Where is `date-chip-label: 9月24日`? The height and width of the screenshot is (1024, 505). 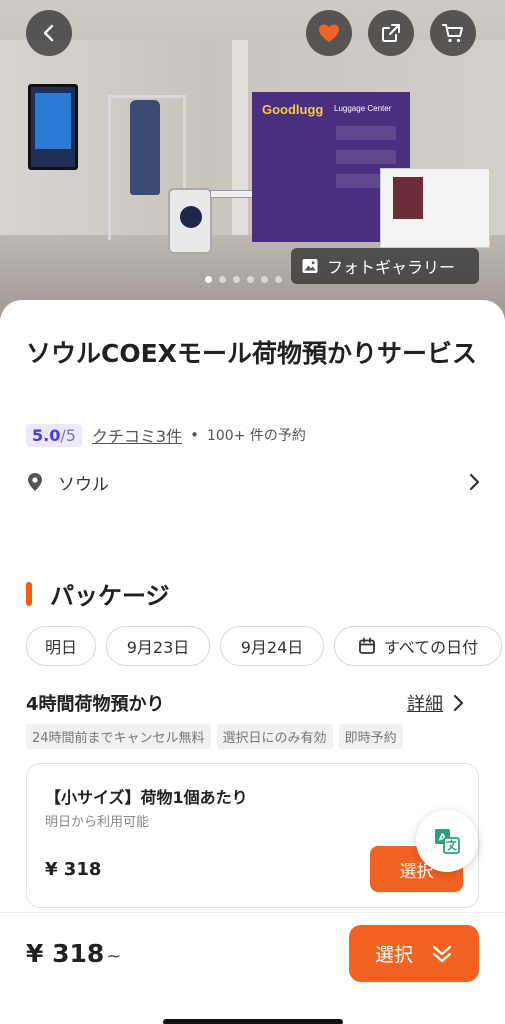
date-chip-label: 9月24日 is located at coordinates (272, 647).